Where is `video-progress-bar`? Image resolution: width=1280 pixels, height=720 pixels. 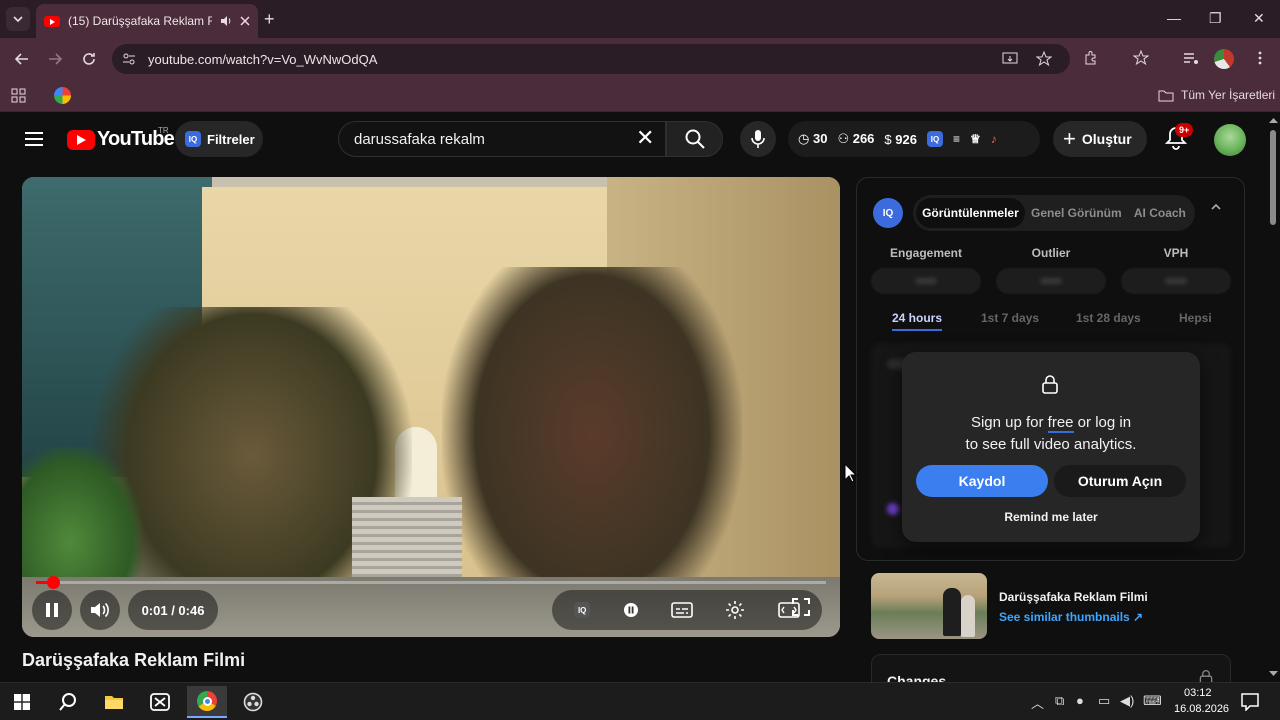
video-progress-bar is located at coordinates (431, 582).